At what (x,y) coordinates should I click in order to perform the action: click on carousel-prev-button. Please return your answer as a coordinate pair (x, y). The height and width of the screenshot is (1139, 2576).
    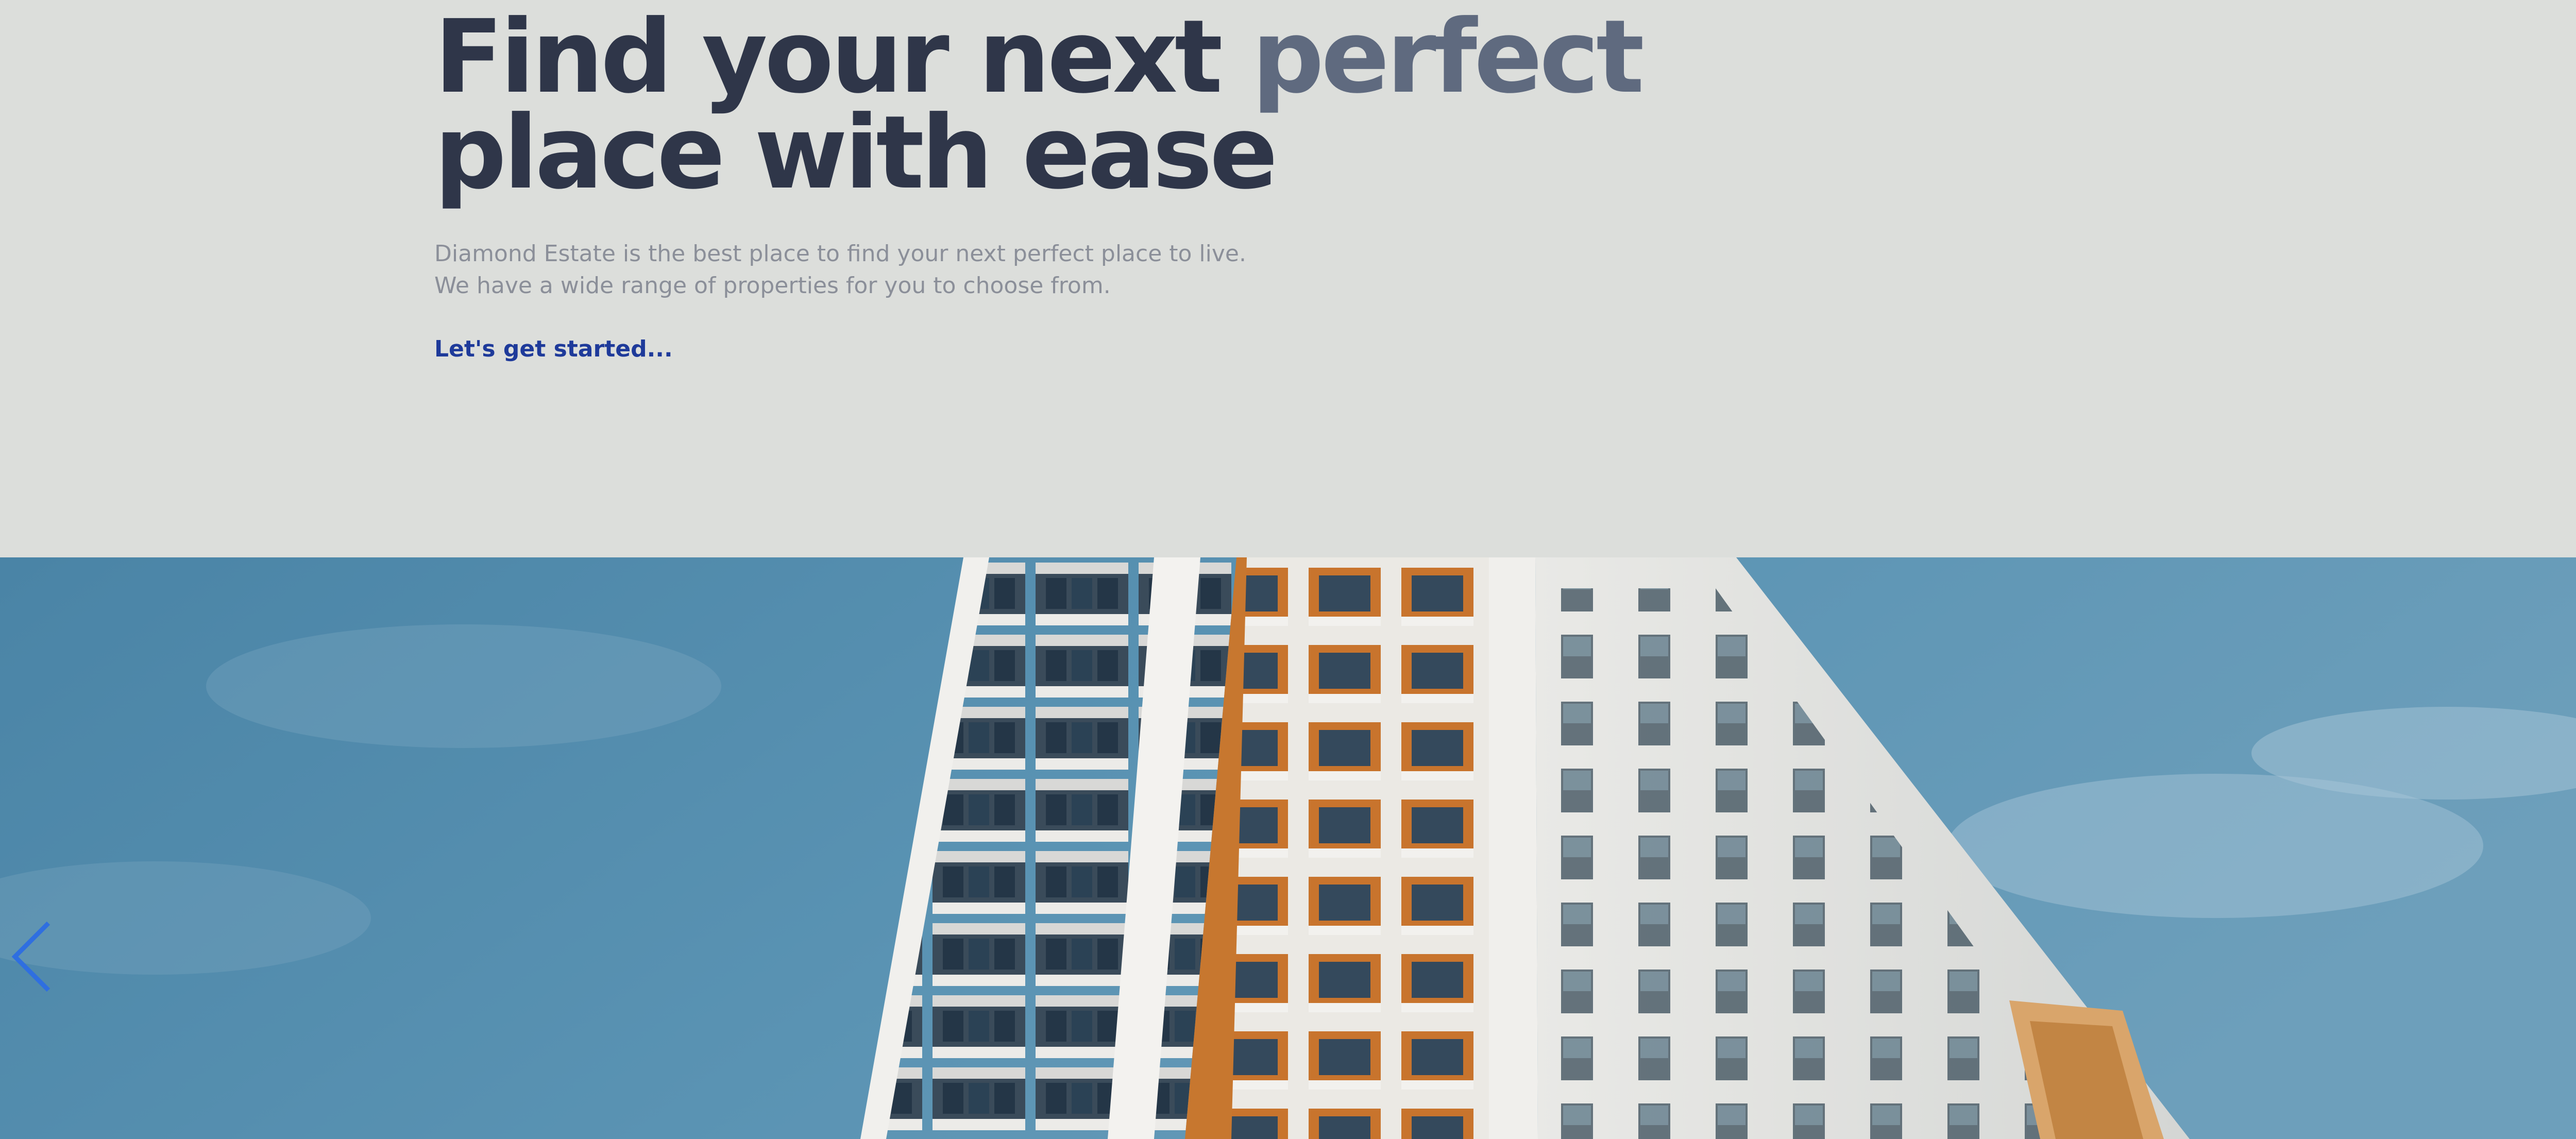
    Looking at the image, I should click on (30, 956).